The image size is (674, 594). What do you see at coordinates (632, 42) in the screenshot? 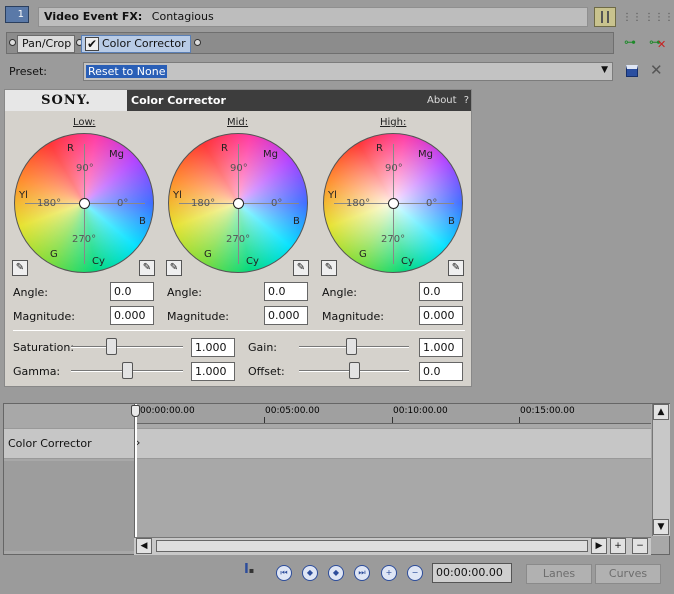
I see `plugin-chain-button: ⊶` at bounding box center [632, 42].